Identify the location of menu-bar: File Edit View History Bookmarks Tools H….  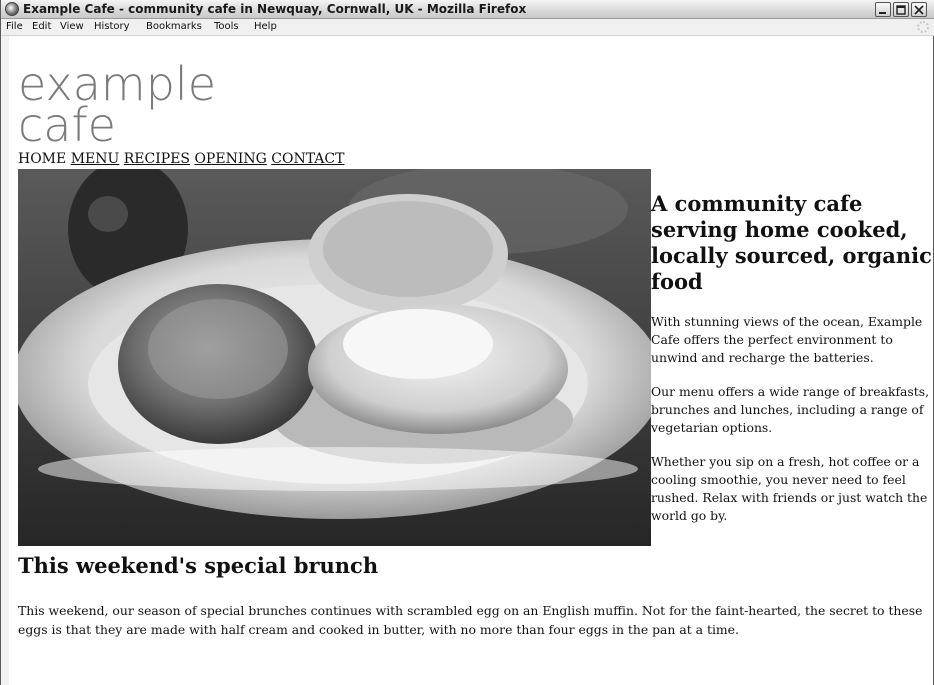
(467, 27).